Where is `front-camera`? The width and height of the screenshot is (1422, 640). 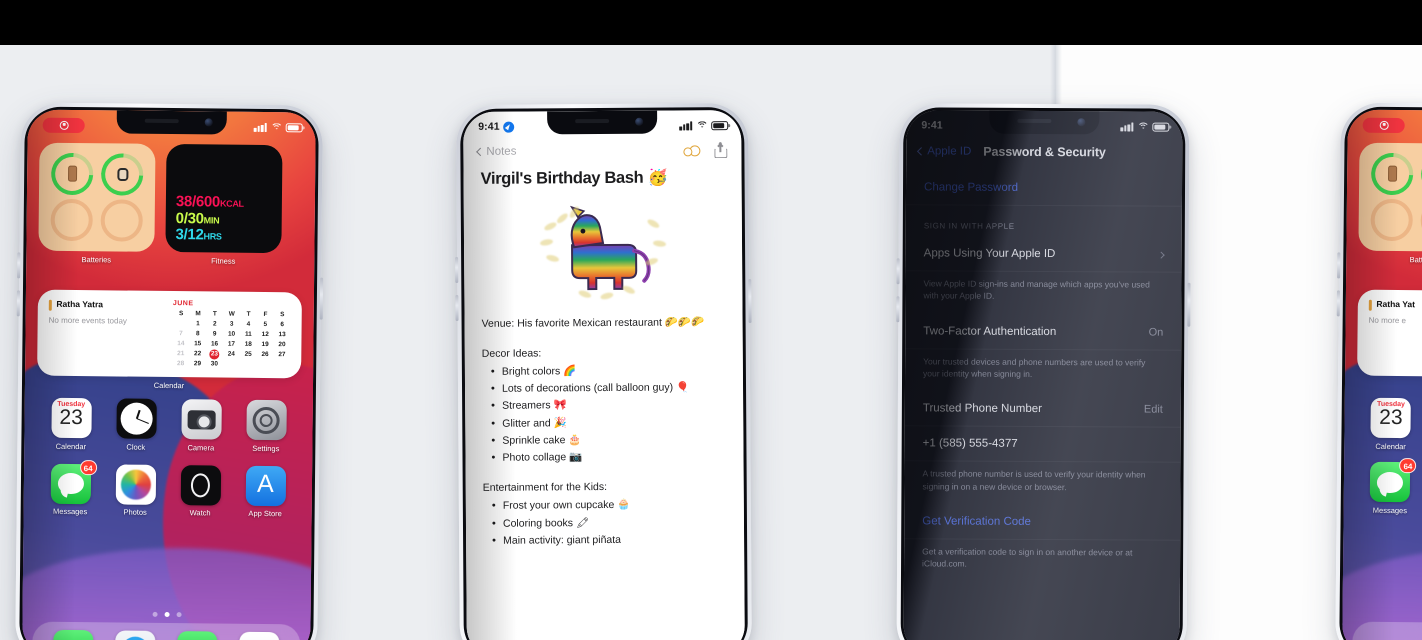 front-camera is located at coordinates (208, 122).